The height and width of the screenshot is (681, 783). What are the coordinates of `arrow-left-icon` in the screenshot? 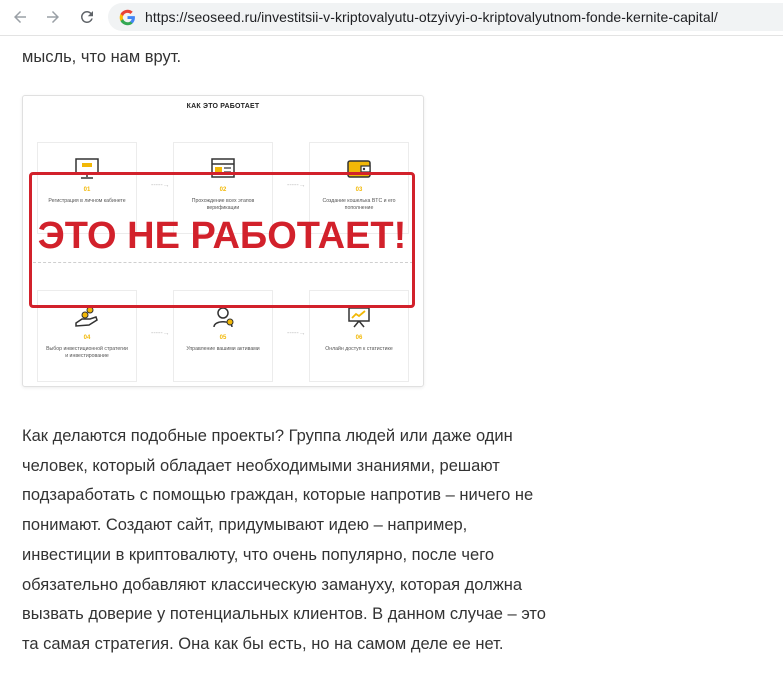 It's located at (20, 17).